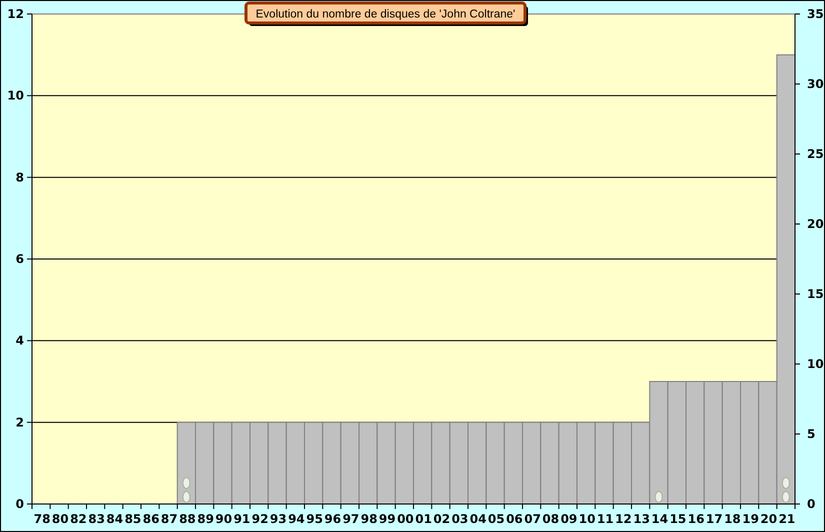 This screenshot has width=825, height=532. I want to click on tick-label: 06, so click(514, 519).